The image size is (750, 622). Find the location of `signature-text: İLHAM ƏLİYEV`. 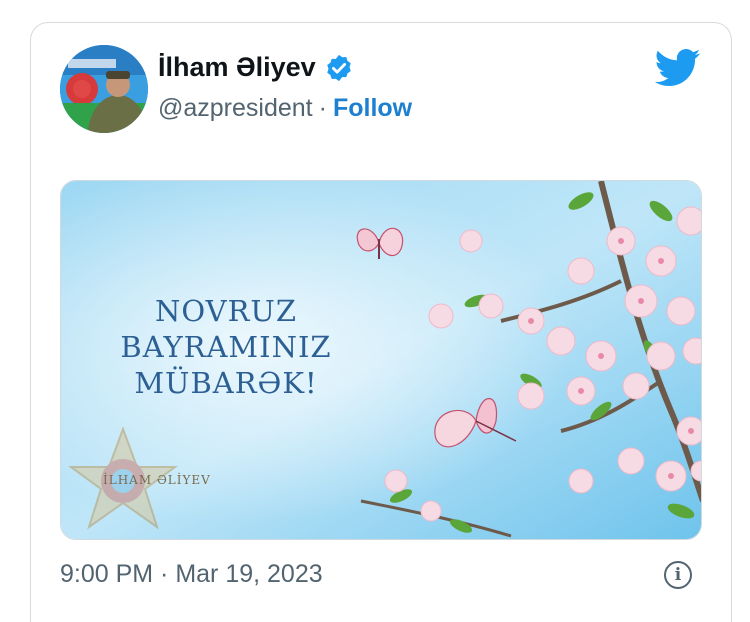

signature-text: İLHAM ƏLİYEV is located at coordinates (157, 480).